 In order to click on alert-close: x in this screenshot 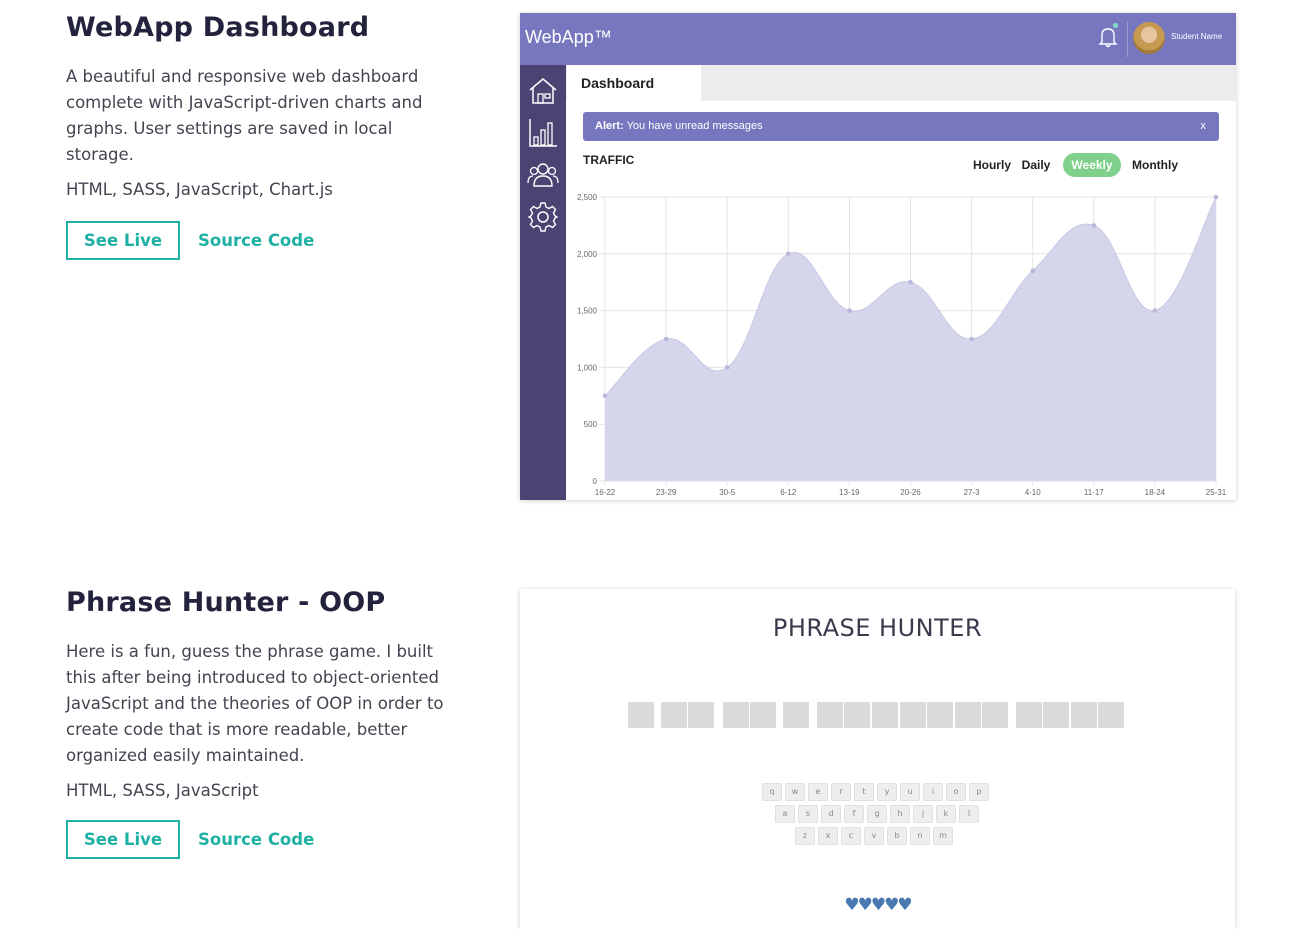, I will do `click(1203, 126)`.